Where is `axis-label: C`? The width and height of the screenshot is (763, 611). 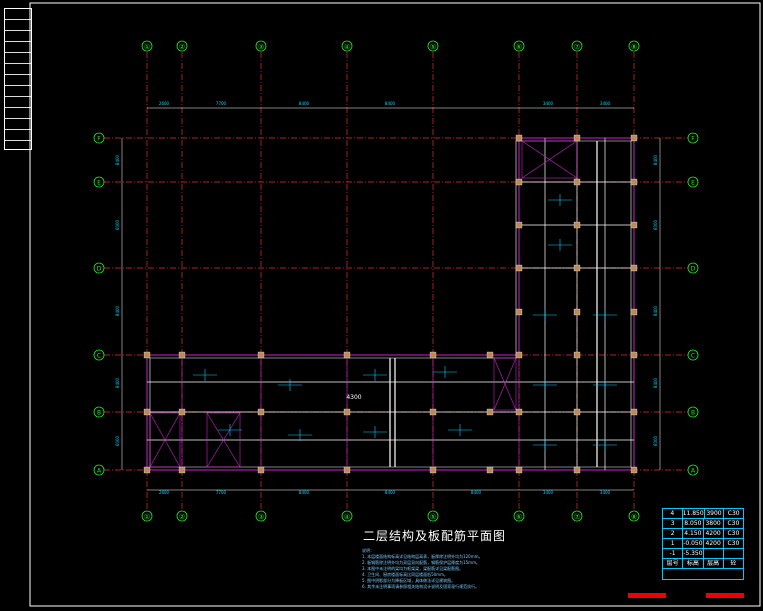 axis-label: C is located at coordinates (99, 356).